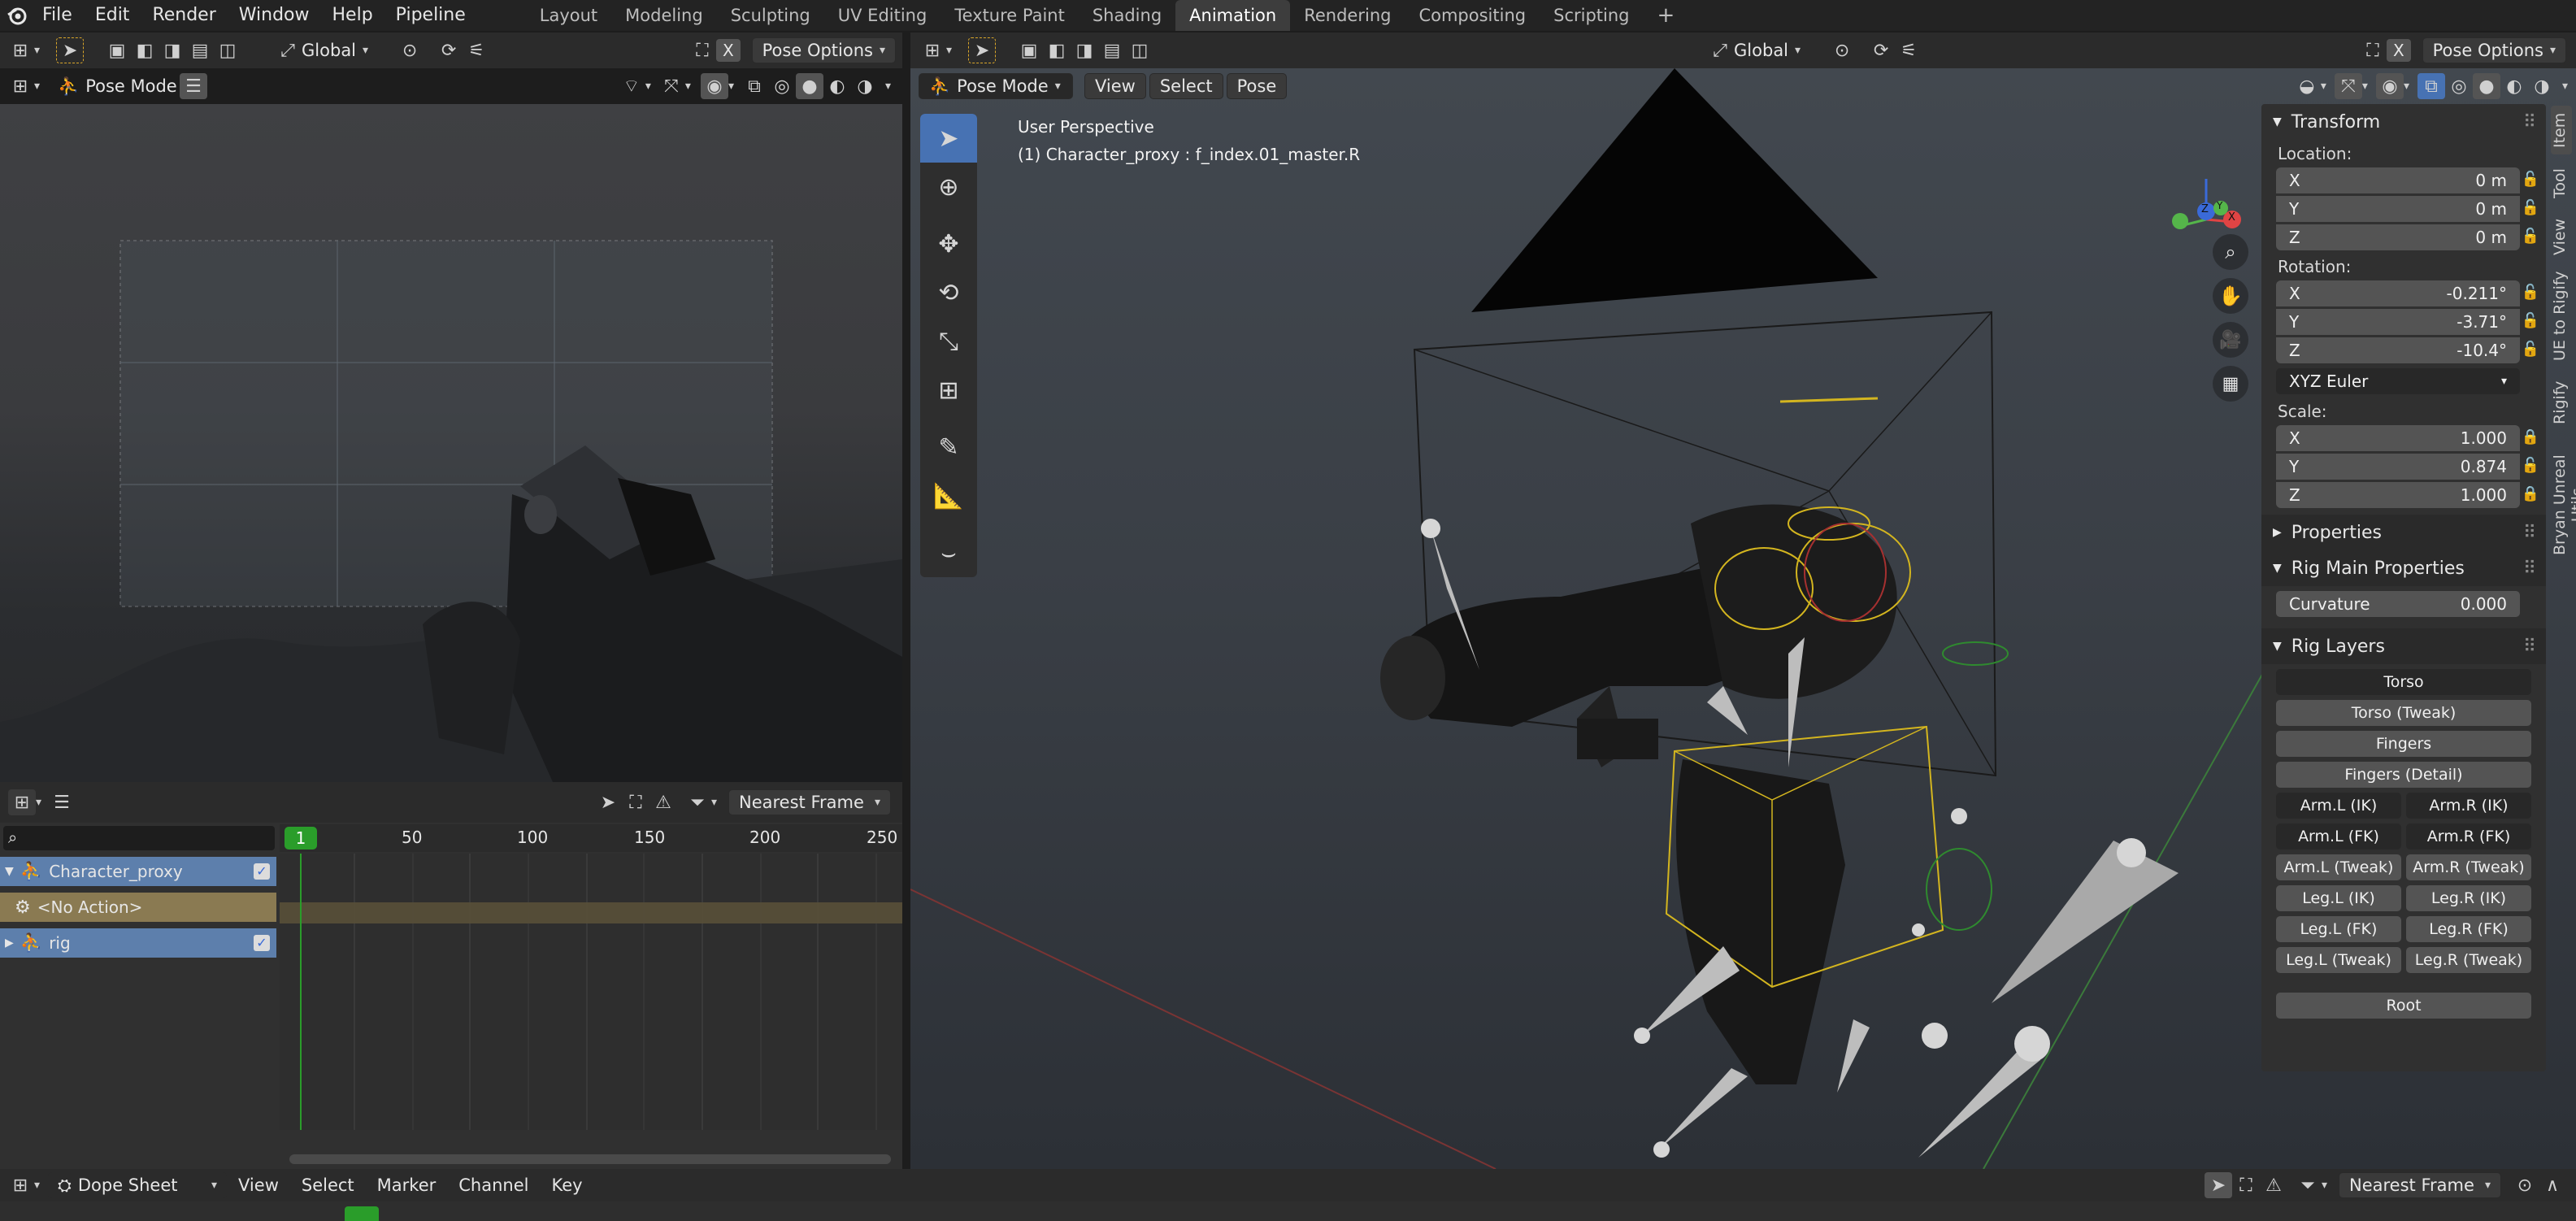  I want to click on visibility-icon: ◒, so click(2307, 86).